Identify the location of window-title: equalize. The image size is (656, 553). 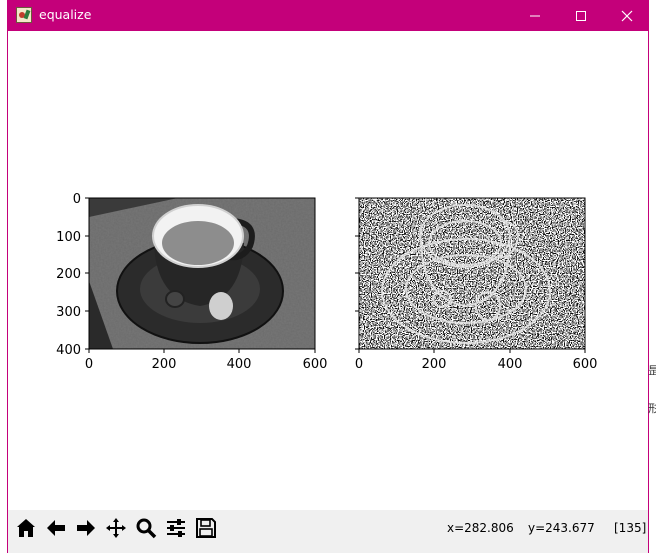
(65, 14).